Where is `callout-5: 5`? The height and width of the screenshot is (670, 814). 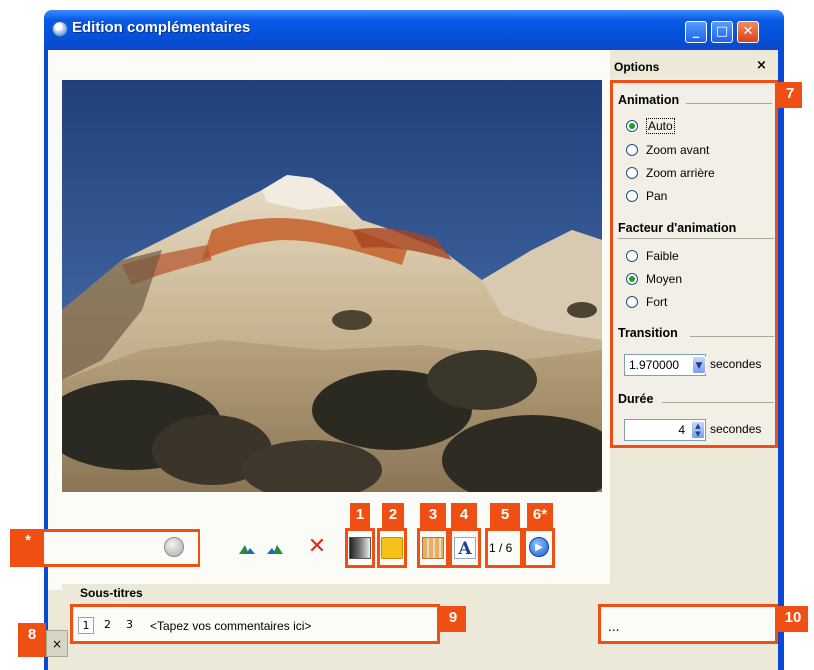
callout-5: 5 is located at coordinates (505, 516).